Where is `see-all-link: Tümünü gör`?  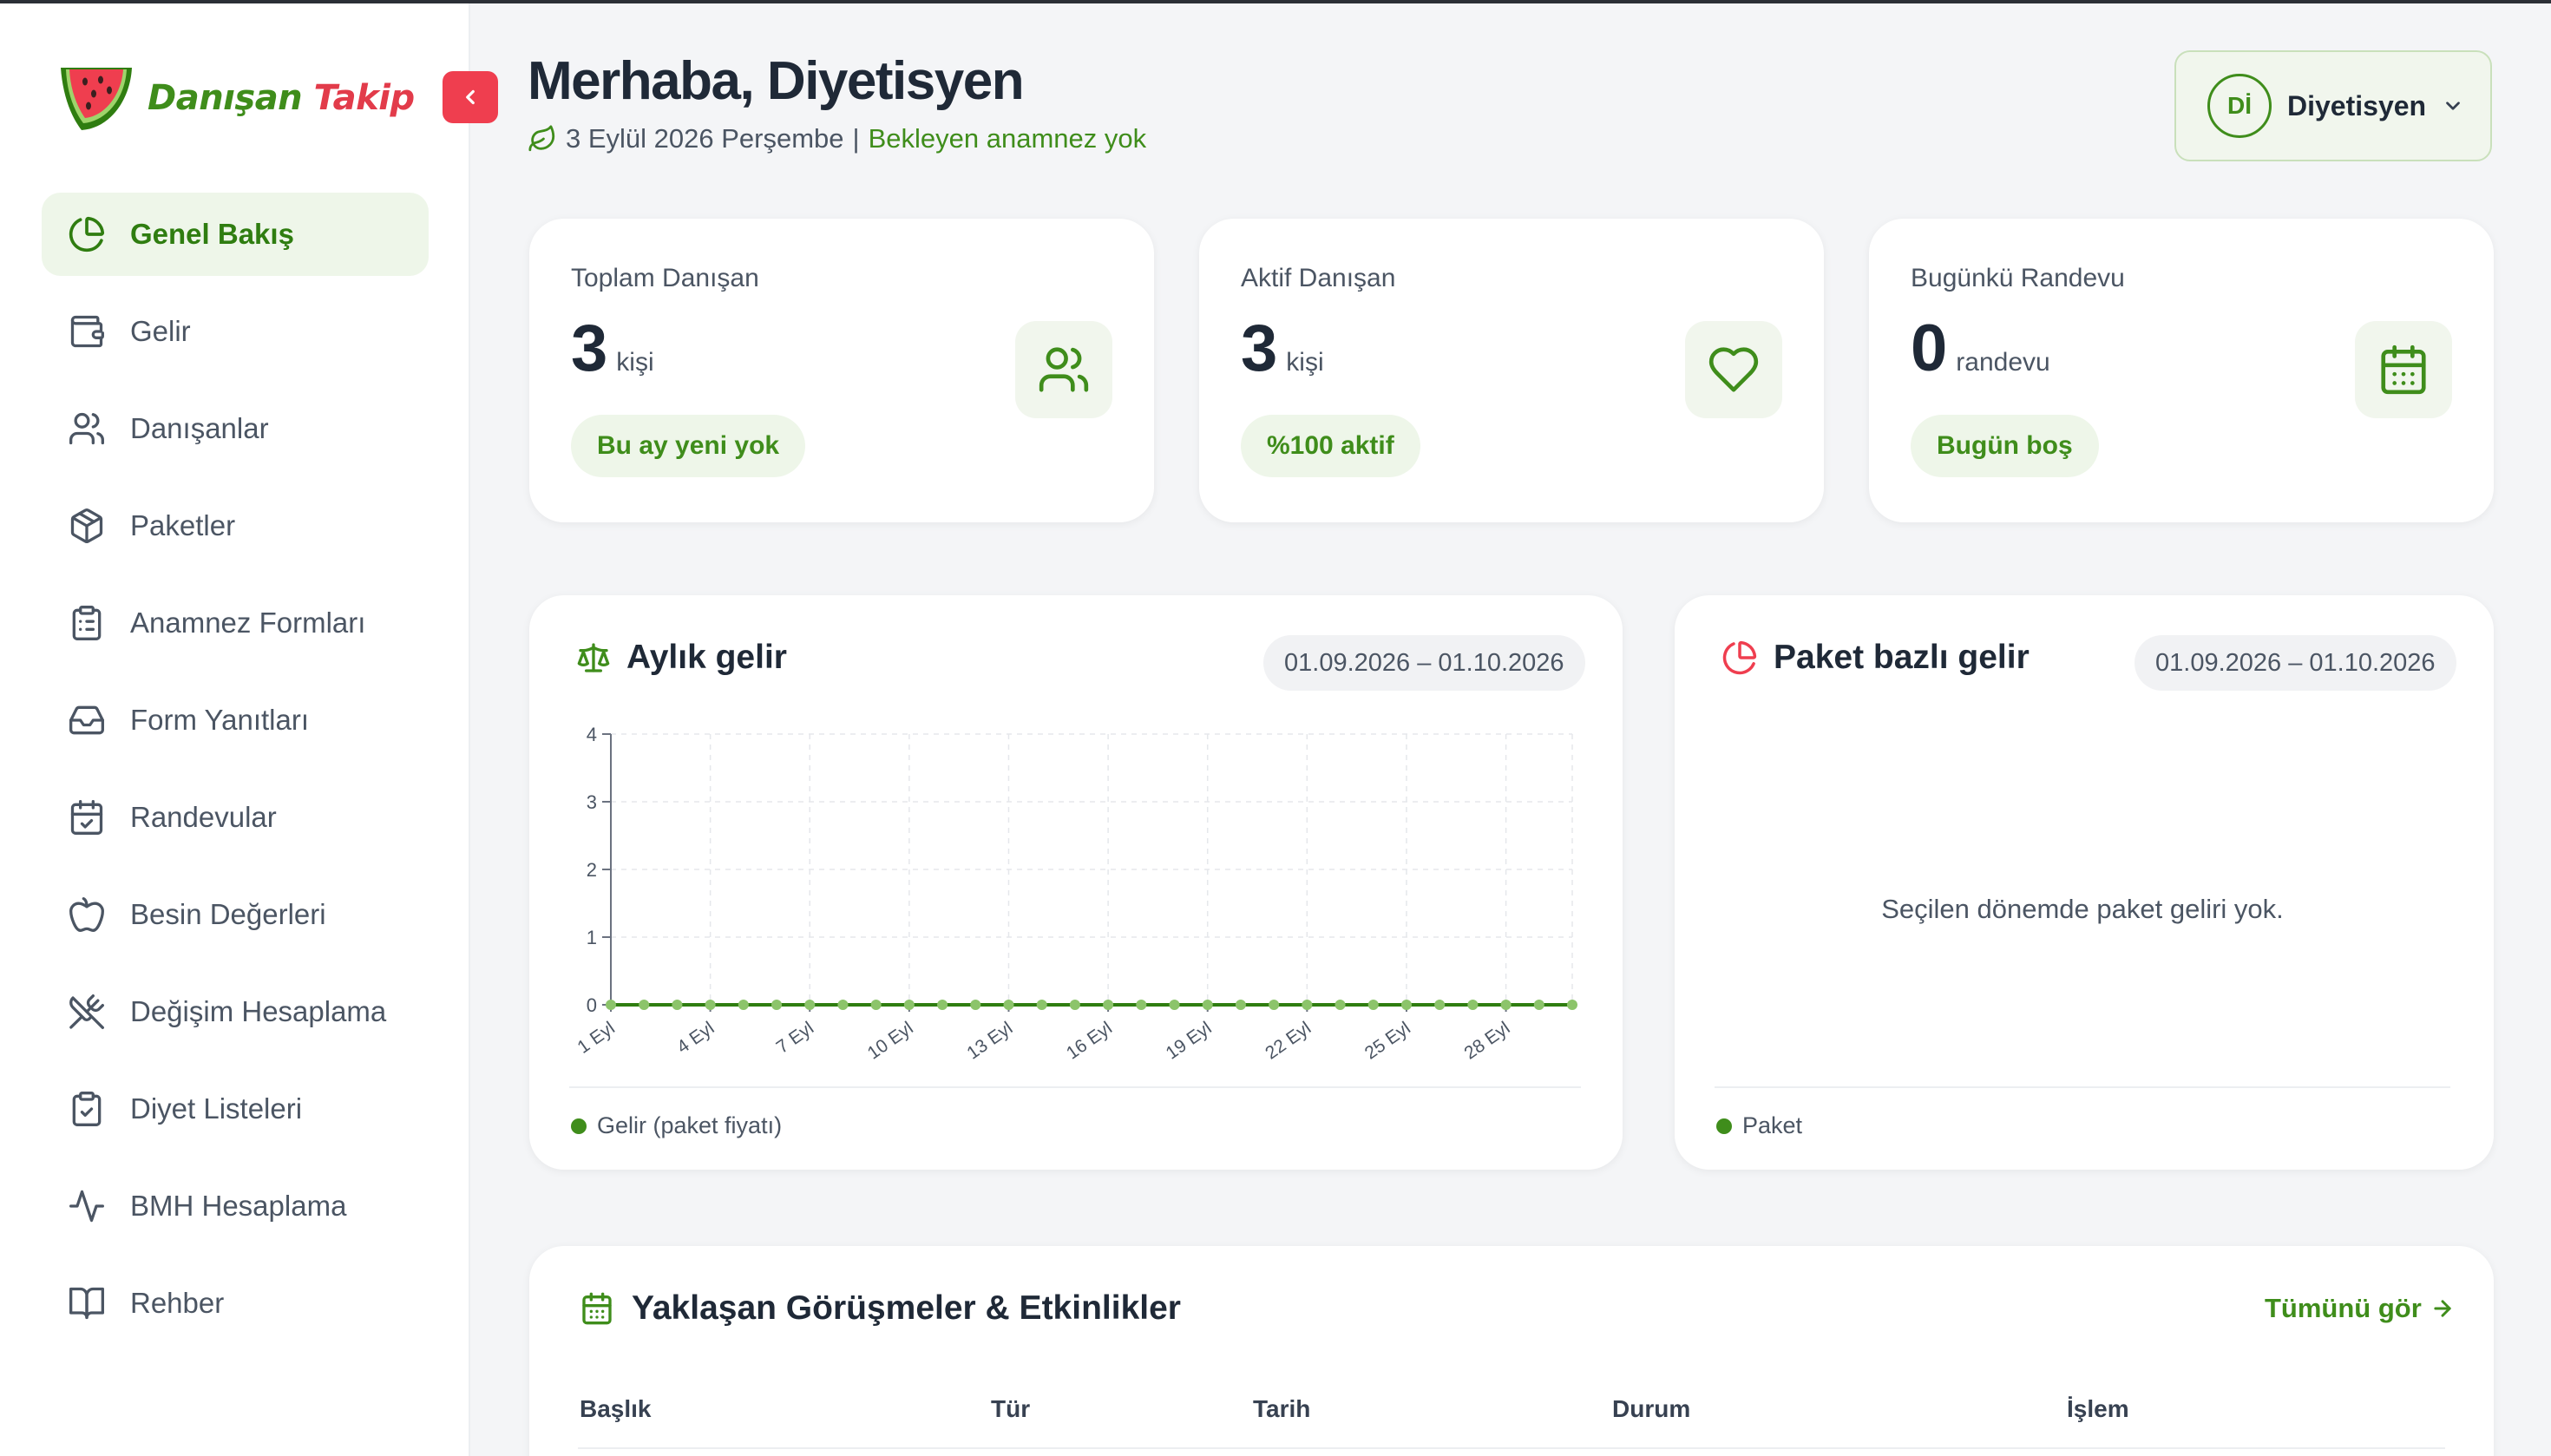
see-all-link: Tümünü gör is located at coordinates (2360, 1308).